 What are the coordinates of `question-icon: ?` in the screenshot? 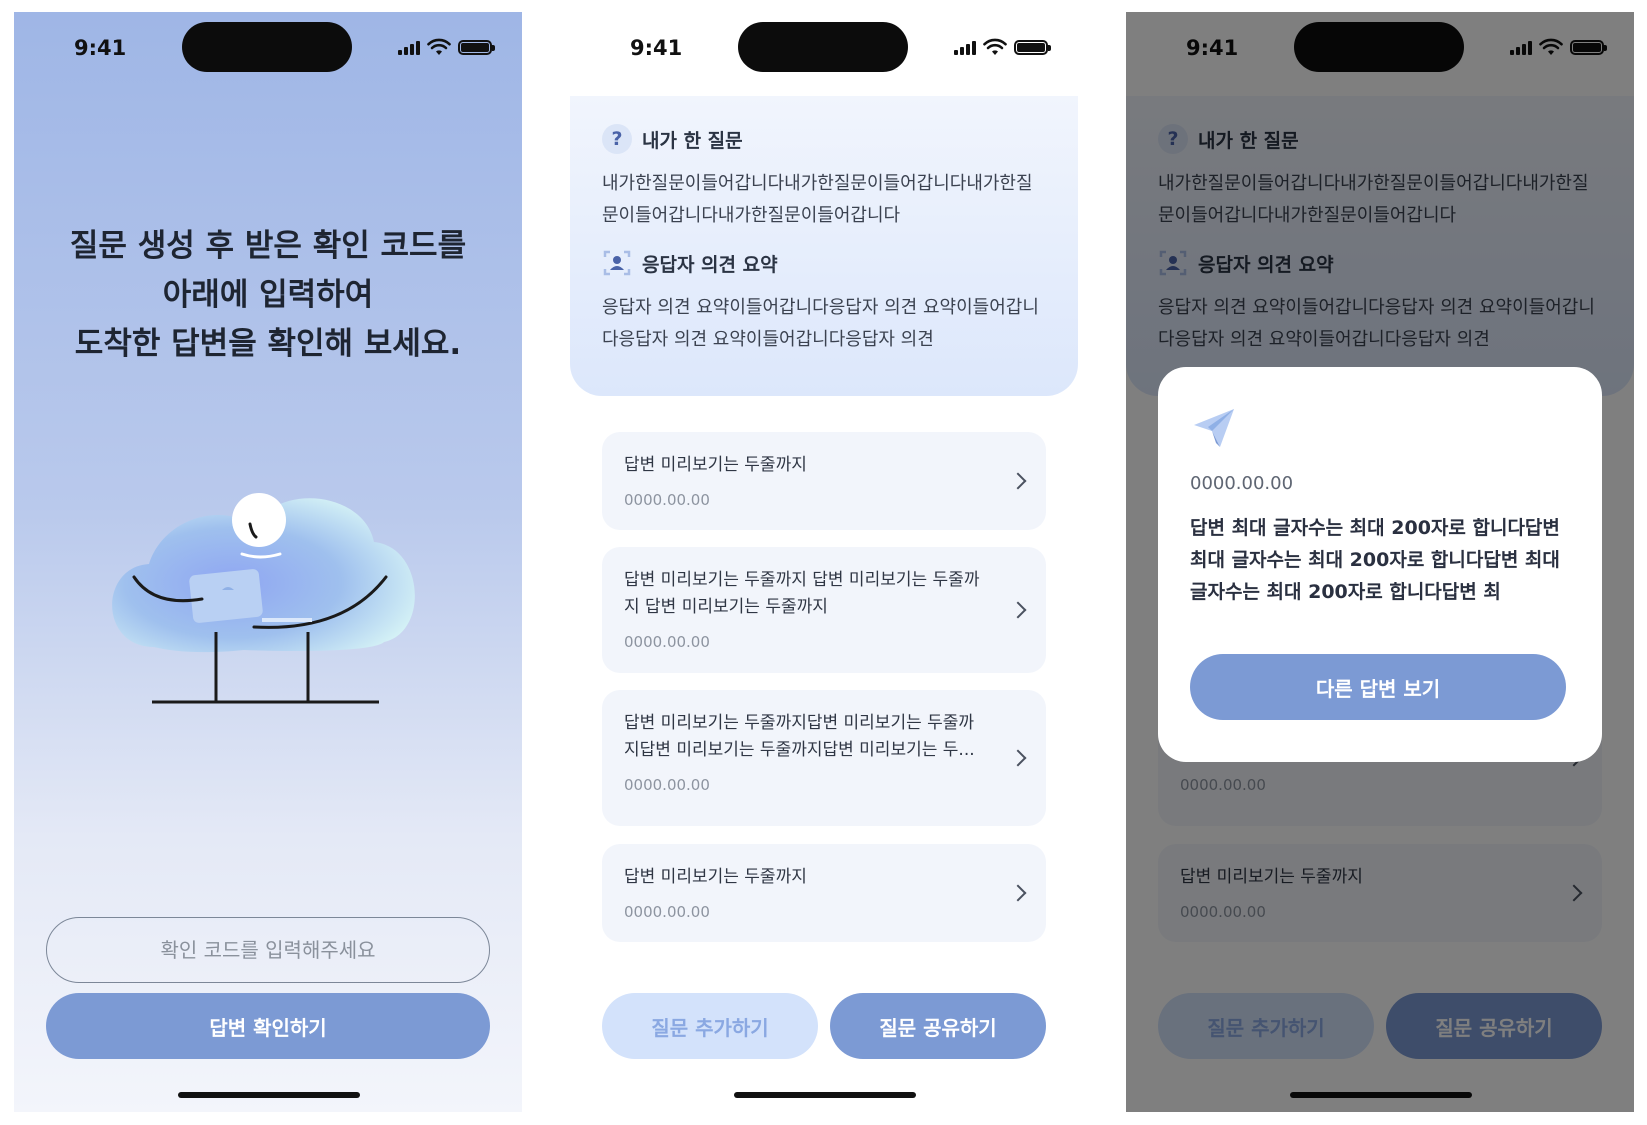 It's located at (617, 139).